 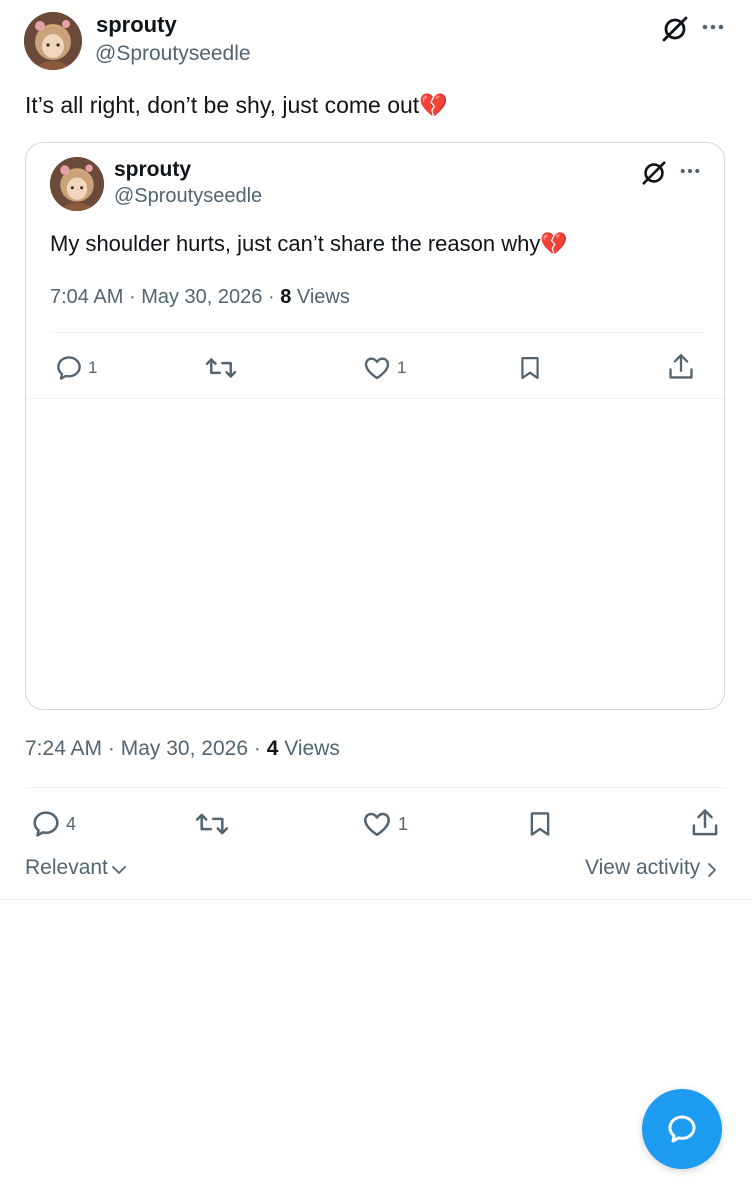 What do you see at coordinates (118, 869) in the screenshot?
I see `chevron-down-icon` at bounding box center [118, 869].